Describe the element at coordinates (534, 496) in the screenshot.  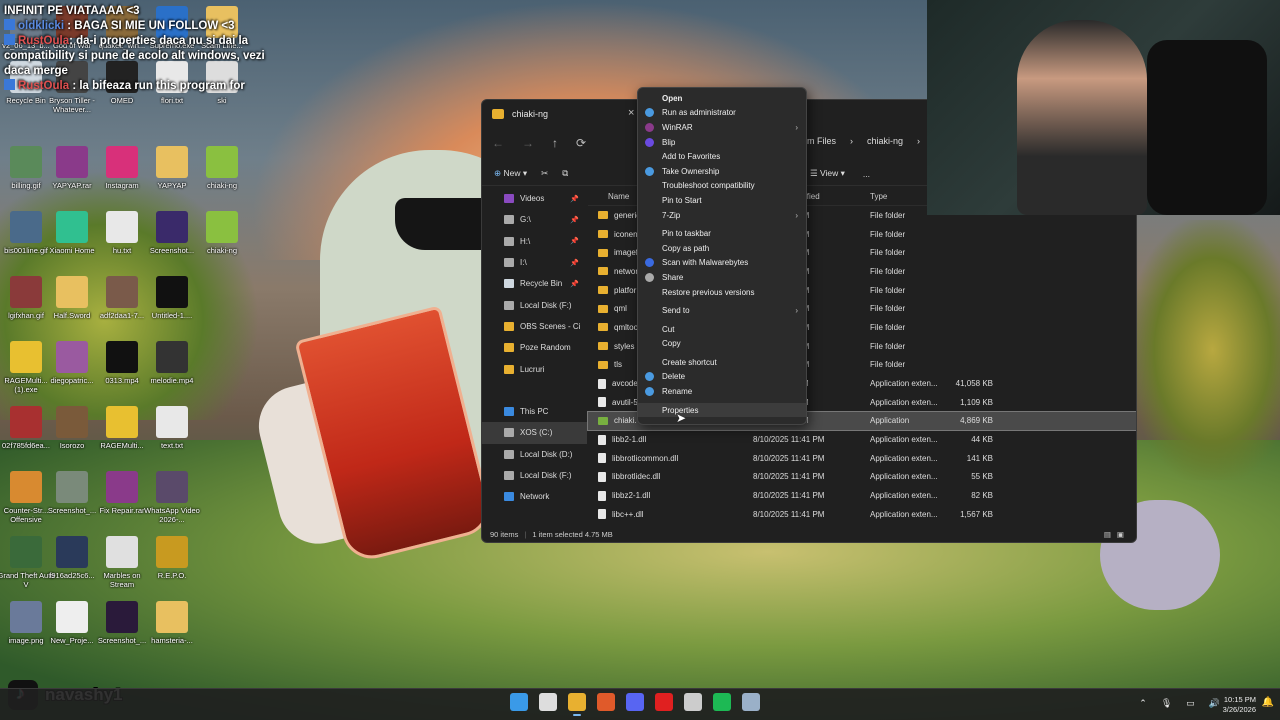
I see `sidebar-item: Network` at that location.